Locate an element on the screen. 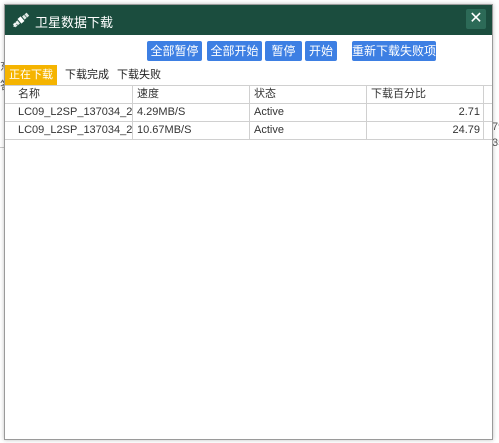 Image resolution: width=499 pixels, height=443 pixels. start-button: 开始 is located at coordinates (321, 51).